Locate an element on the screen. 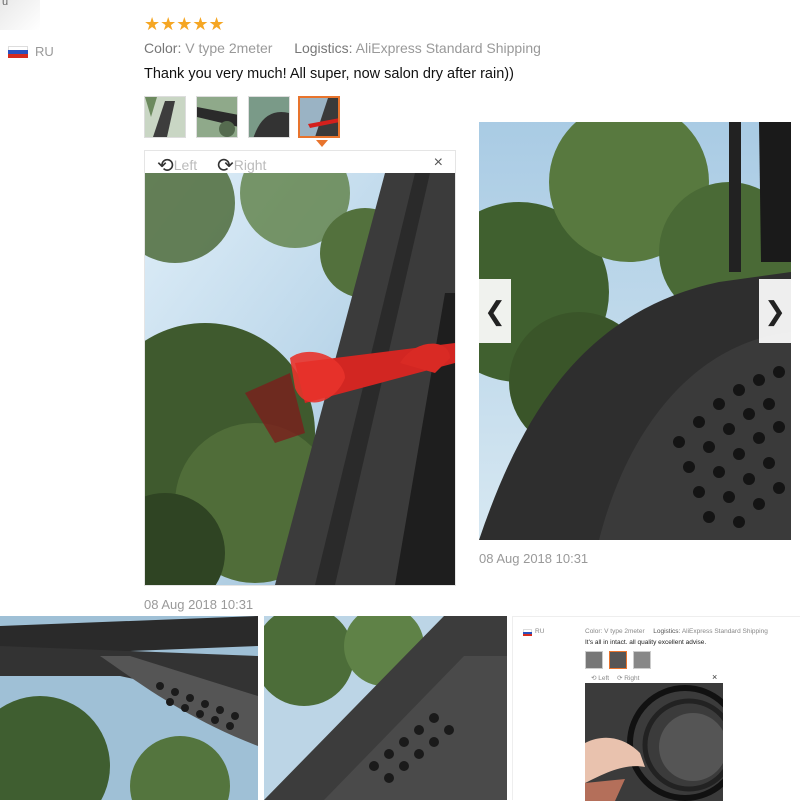 This screenshot has width=800, height=801. chevron-left-icon: ❮ is located at coordinates (495, 310).